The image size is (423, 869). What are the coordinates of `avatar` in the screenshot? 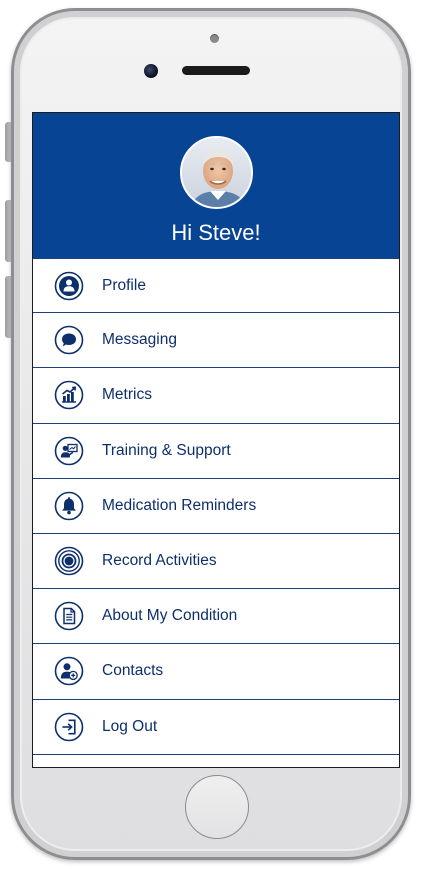 It's located at (216, 172).